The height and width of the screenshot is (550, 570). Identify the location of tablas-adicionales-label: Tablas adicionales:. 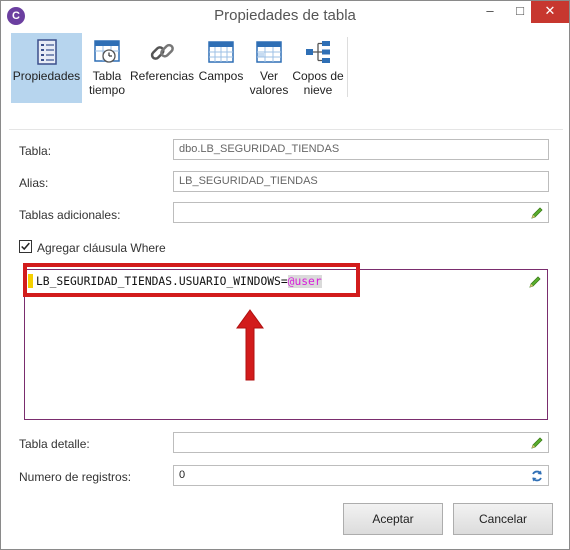
(70, 215).